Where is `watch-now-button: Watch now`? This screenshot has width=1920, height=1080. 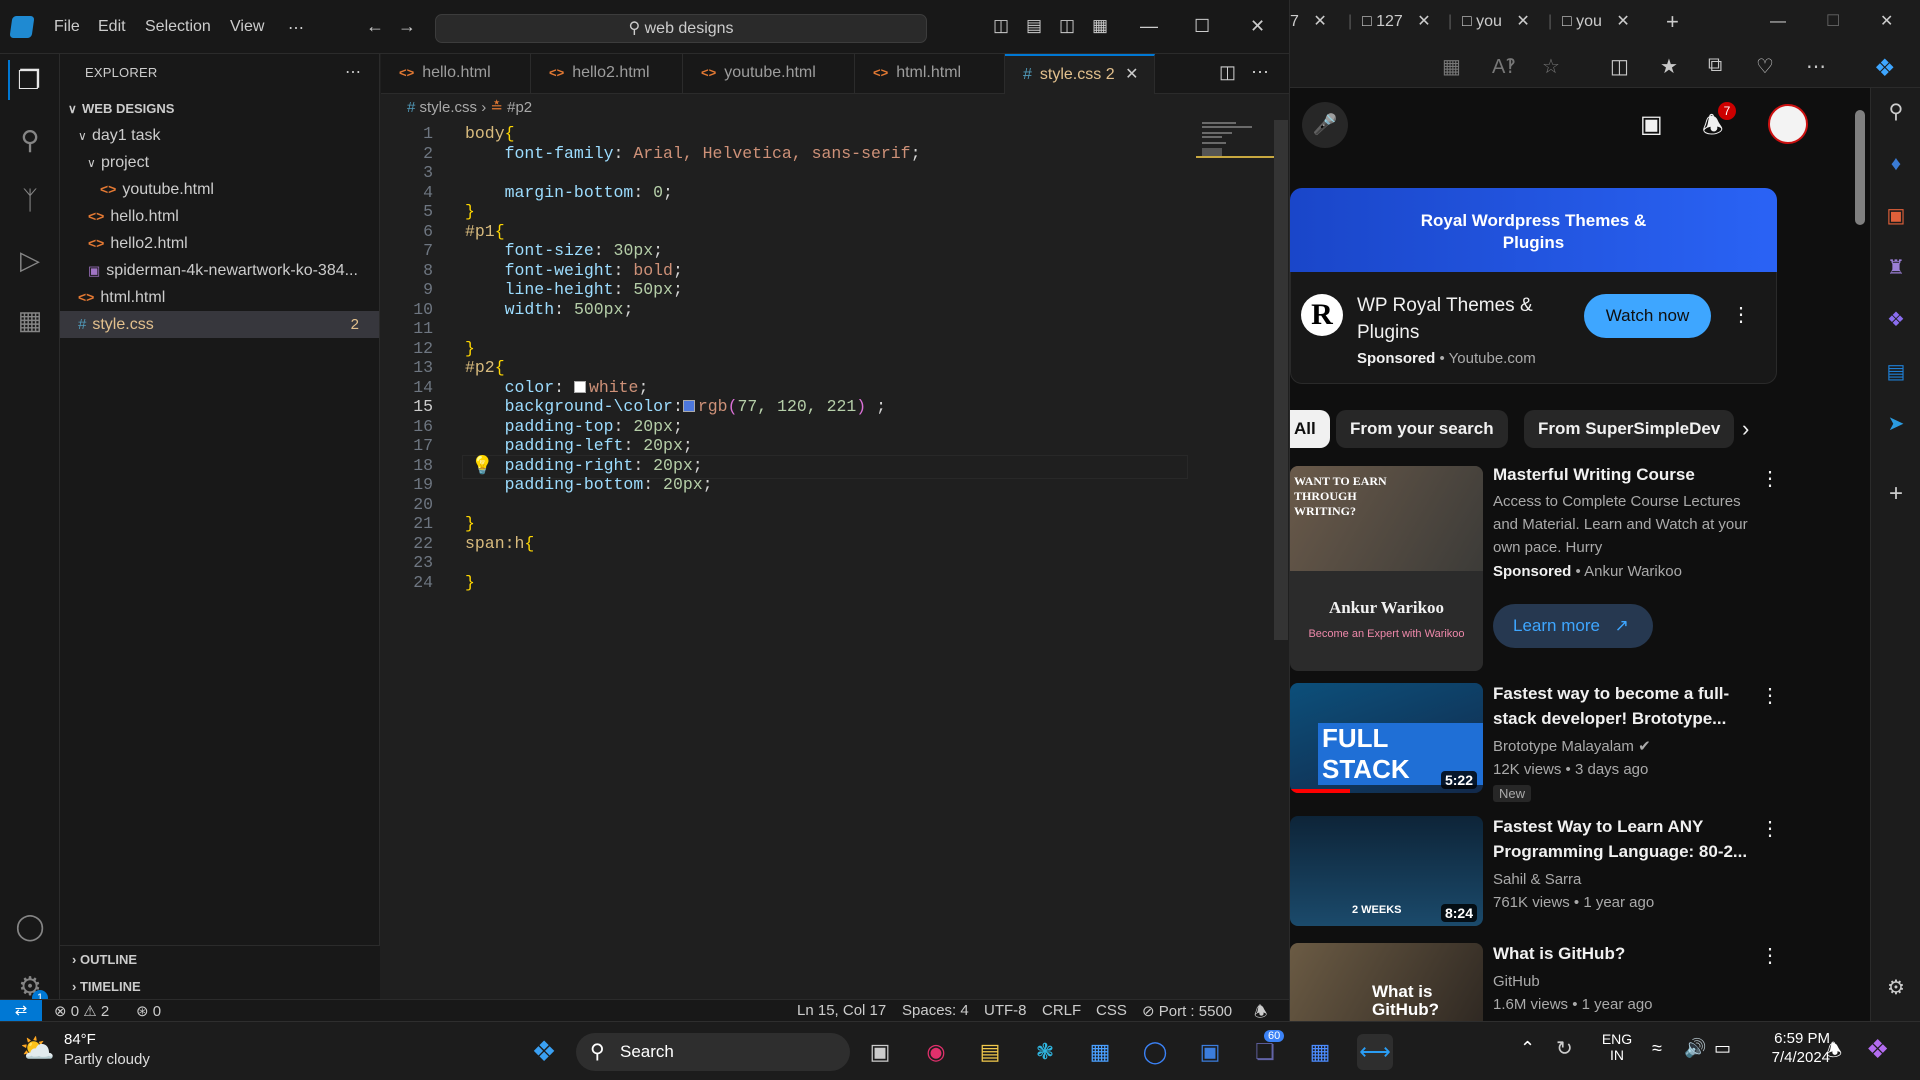
watch-now-button: Watch now is located at coordinates (1647, 316).